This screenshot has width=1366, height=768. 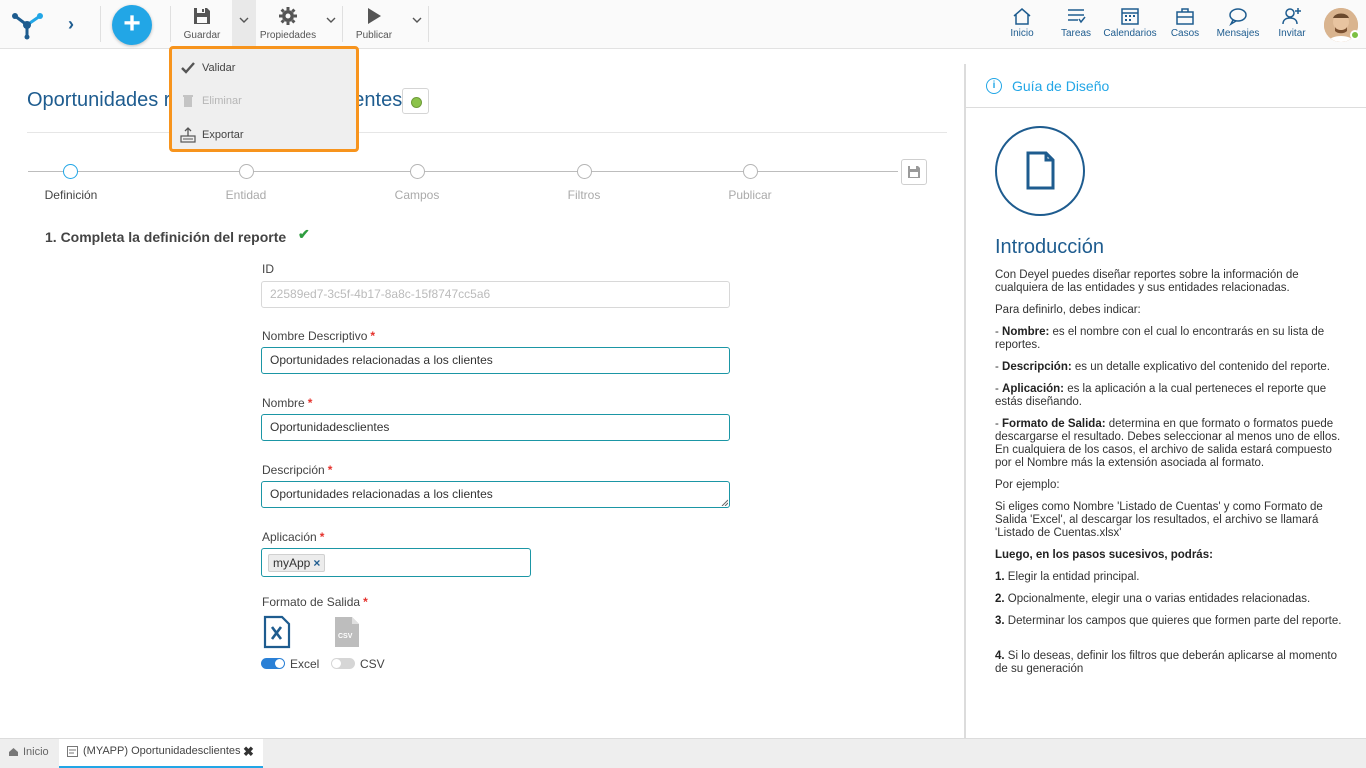 What do you see at coordinates (188, 101) in the screenshot?
I see `trash-icon` at bounding box center [188, 101].